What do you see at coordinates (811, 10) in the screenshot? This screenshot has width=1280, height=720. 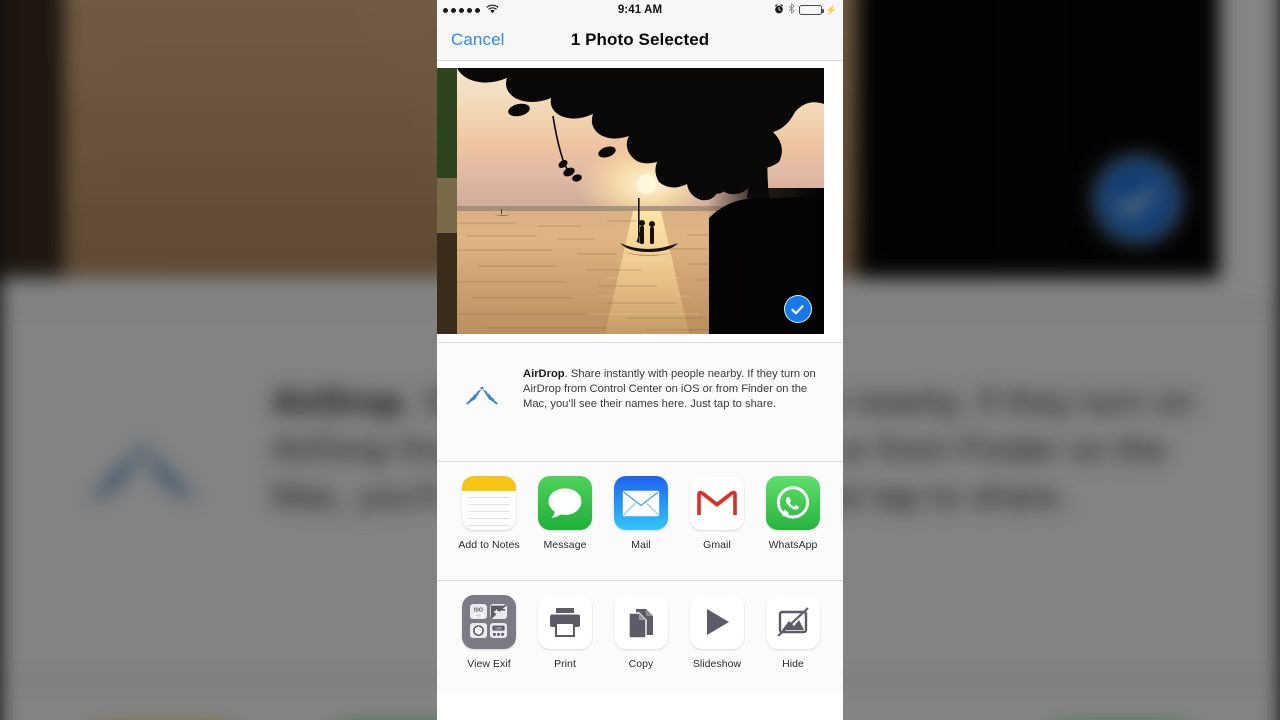 I see `battery-icon` at bounding box center [811, 10].